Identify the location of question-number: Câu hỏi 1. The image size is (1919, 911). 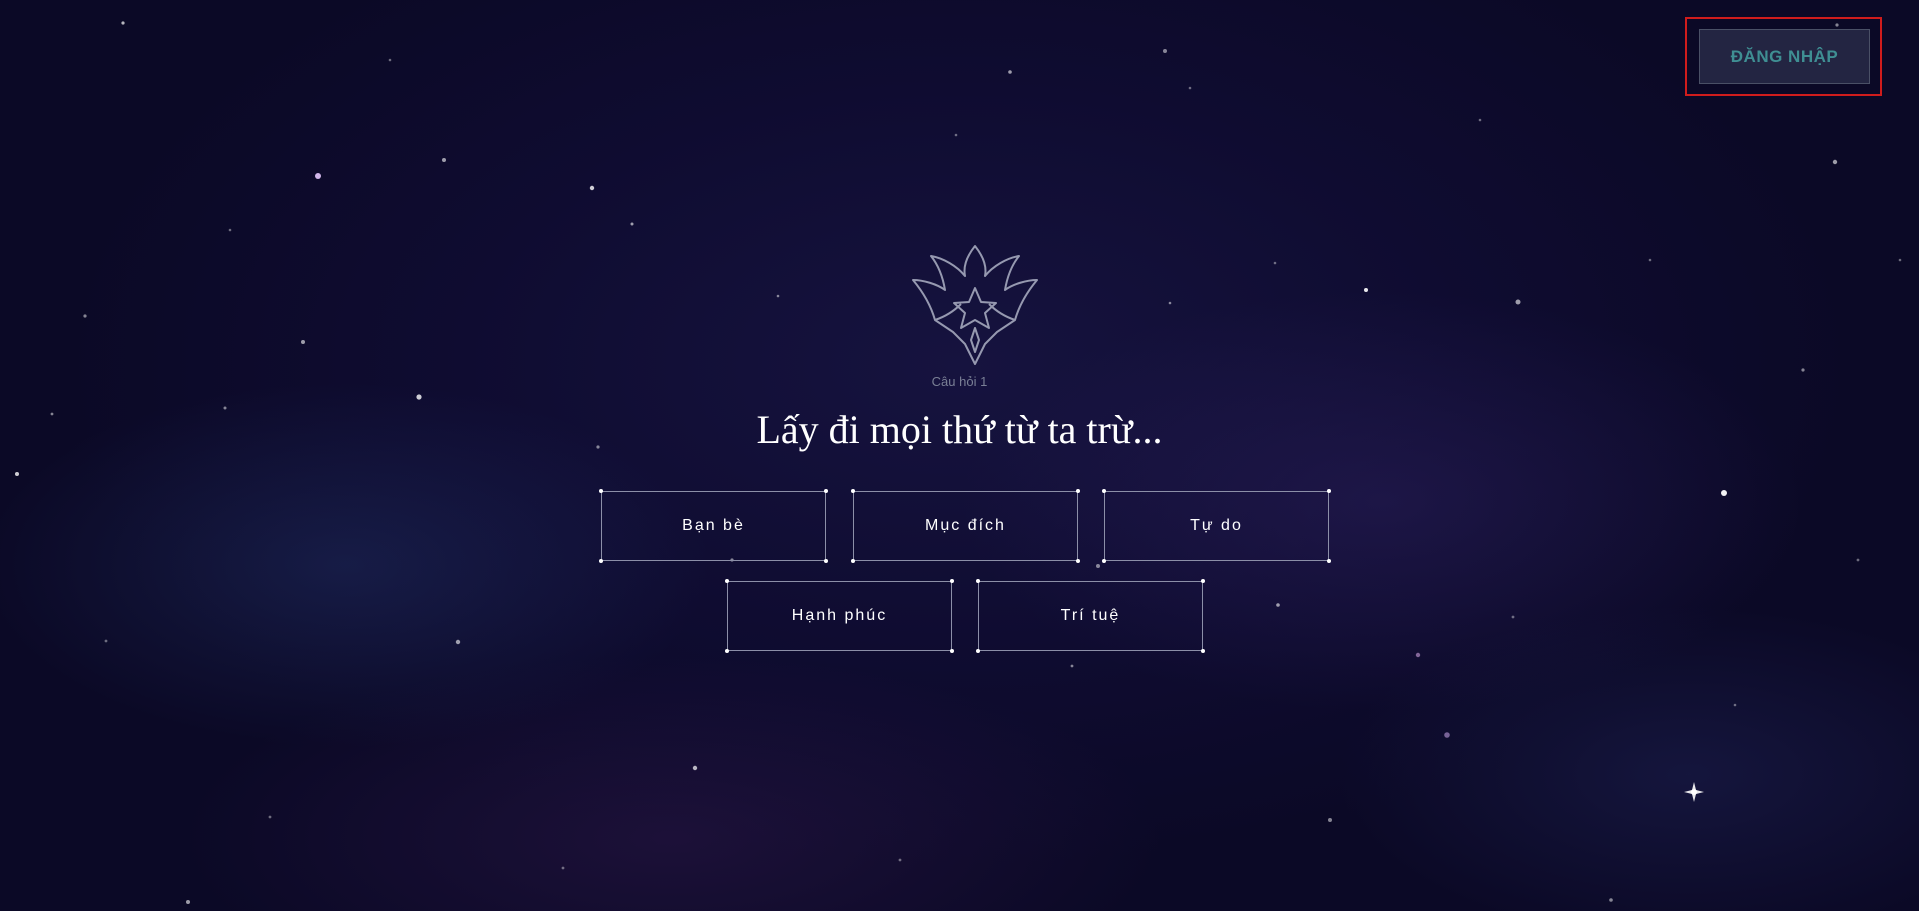
(959, 381).